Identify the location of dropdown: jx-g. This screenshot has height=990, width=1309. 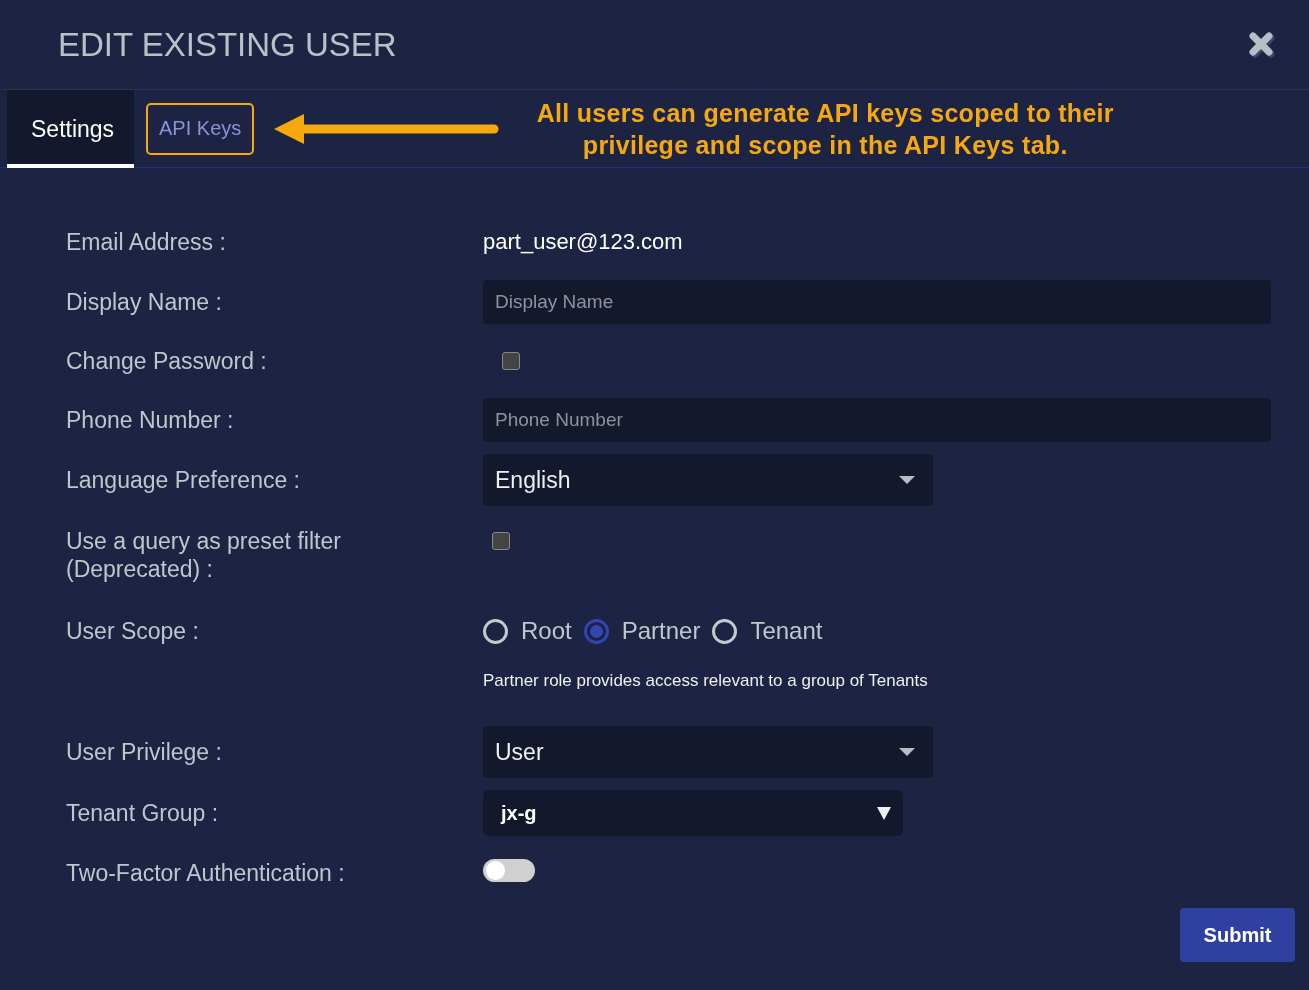
(693, 813).